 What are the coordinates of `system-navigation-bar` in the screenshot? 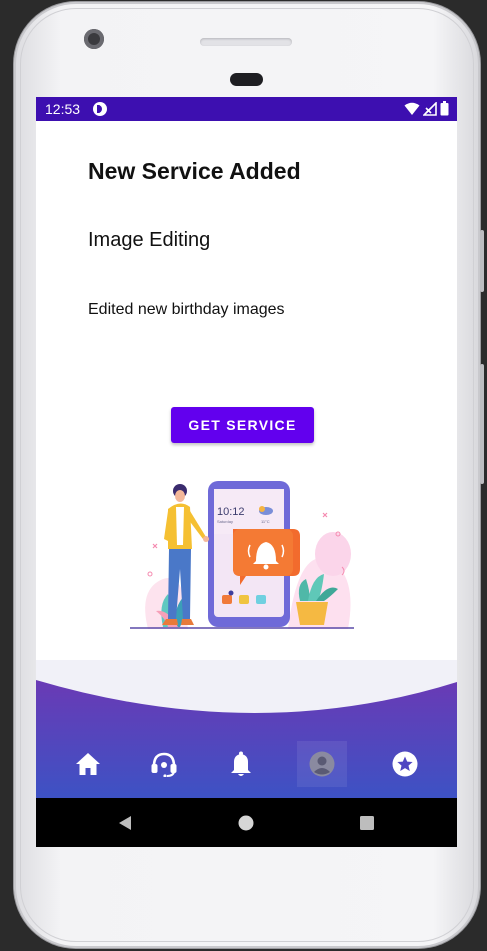 It's located at (246, 822).